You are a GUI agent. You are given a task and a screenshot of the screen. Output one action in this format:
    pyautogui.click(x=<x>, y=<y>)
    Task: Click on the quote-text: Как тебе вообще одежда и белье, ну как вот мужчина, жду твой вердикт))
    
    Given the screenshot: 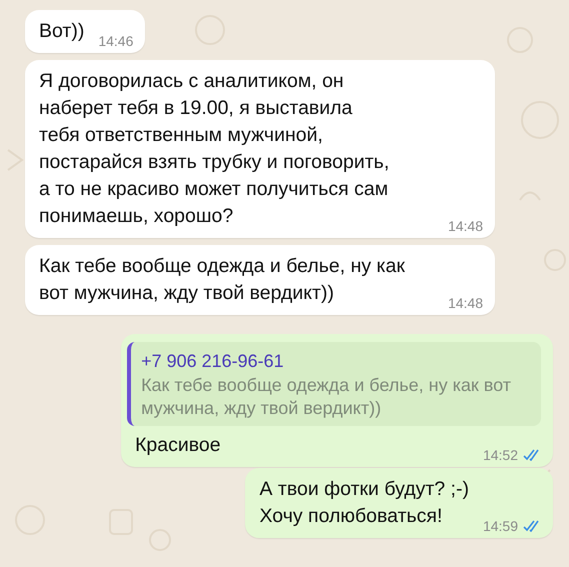 What is the action you would take?
    pyautogui.click(x=326, y=397)
    